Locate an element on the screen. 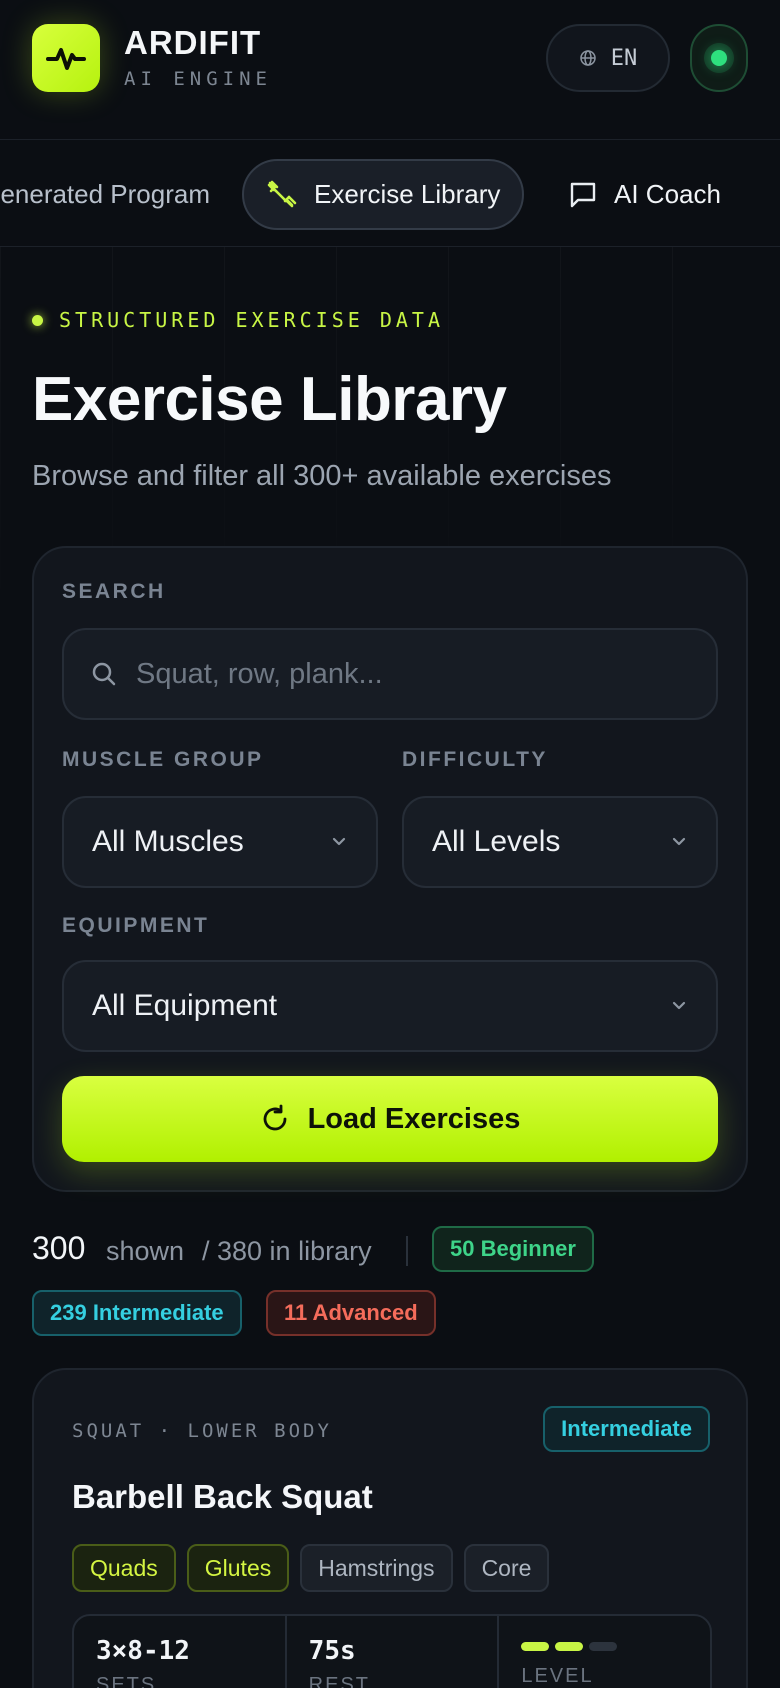 Image resolution: width=780 pixels, height=1688 pixels. eyebrow-label: STRUCTURED EXERCISE DATA is located at coordinates (251, 320).